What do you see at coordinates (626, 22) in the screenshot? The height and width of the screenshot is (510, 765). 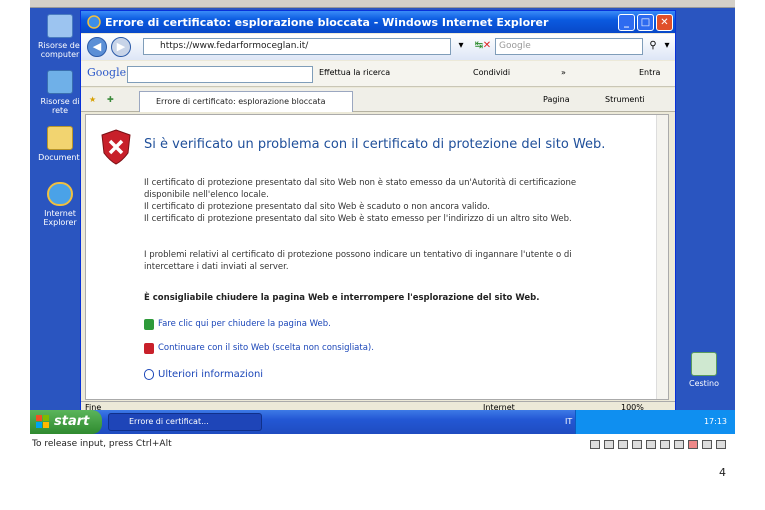 I see `minimize-button: _` at bounding box center [626, 22].